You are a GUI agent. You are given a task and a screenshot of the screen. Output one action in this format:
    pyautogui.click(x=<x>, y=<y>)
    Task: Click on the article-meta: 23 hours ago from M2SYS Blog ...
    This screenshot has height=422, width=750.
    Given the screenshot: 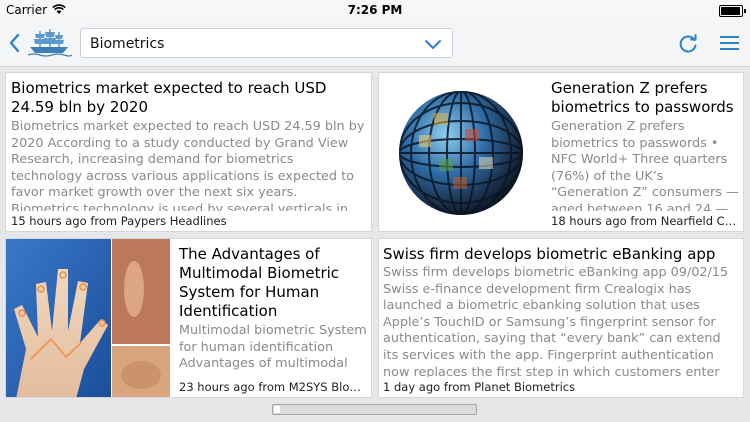 What is the action you would take?
    pyautogui.click(x=273, y=387)
    